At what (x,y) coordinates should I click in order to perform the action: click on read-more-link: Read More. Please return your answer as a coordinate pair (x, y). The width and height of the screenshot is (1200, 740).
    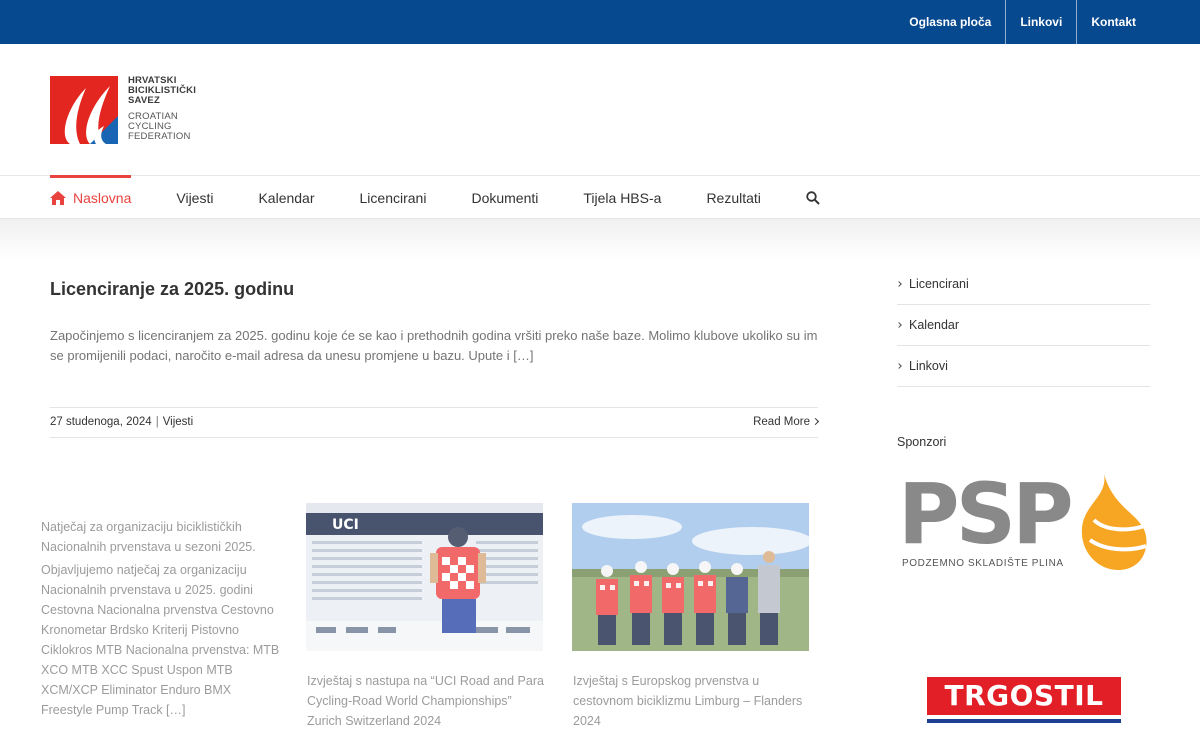
    Looking at the image, I should click on (786, 422).